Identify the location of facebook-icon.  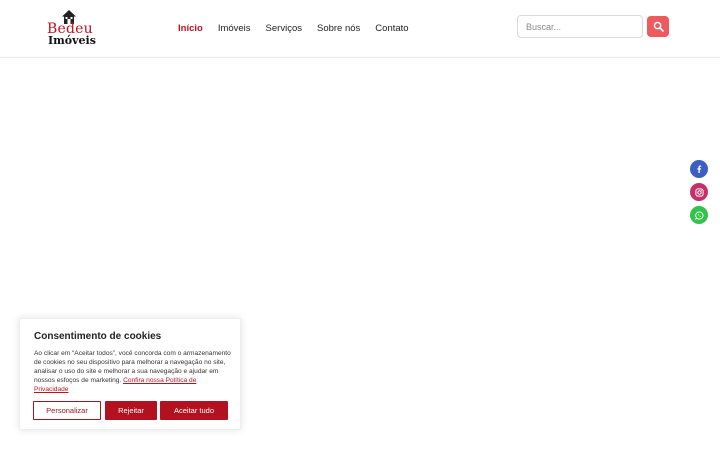
(699, 169).